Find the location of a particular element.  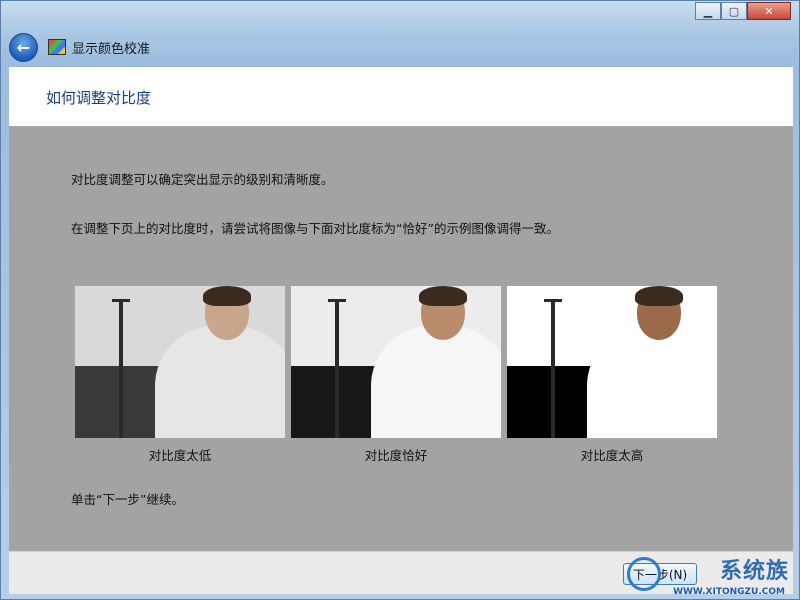

watermark-brand: 系统族 is located at coordinates (754, 571).